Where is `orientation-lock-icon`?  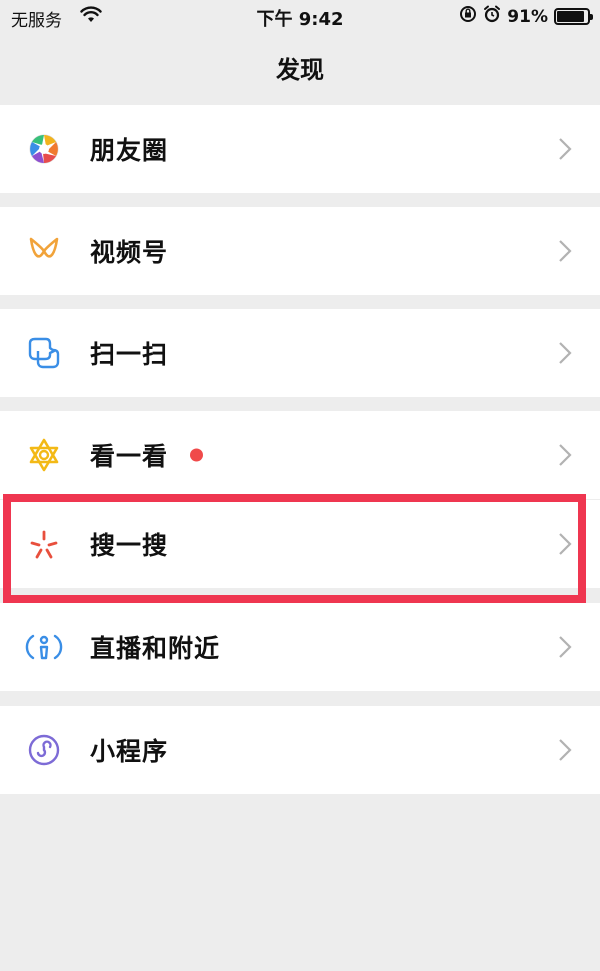
orientation-lock-icon is located at coordinates (468, 16).